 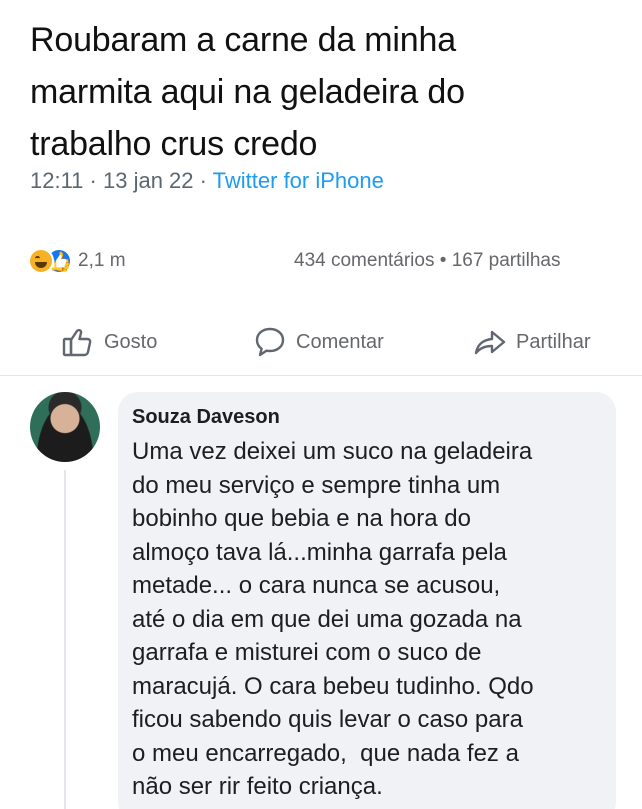 I want to click on comment-text-line: bobinho que bebia e na hora do, so click(x=301, y=518).